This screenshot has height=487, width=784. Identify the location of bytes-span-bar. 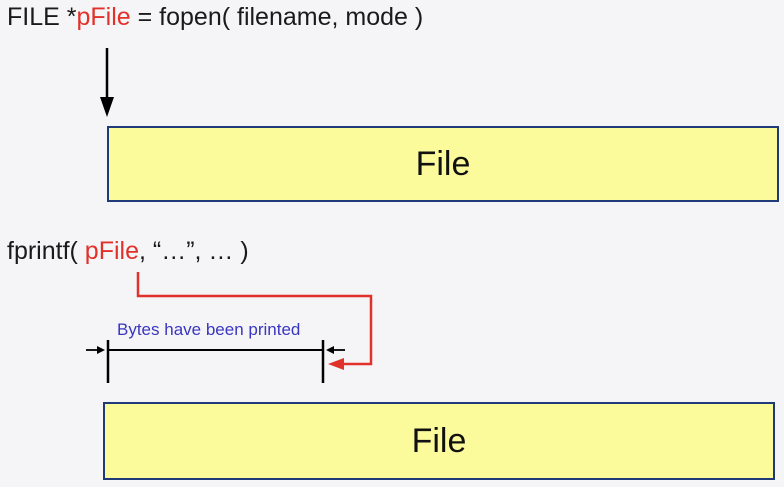
(215, 361).